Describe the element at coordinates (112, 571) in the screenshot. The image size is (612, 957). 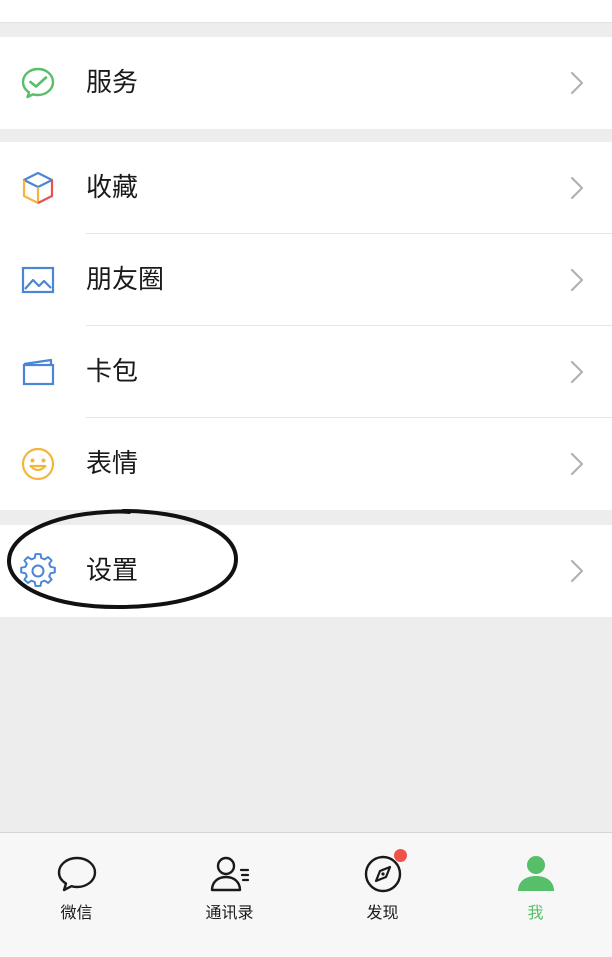
I see `menu-item-label: 设置` at that location.